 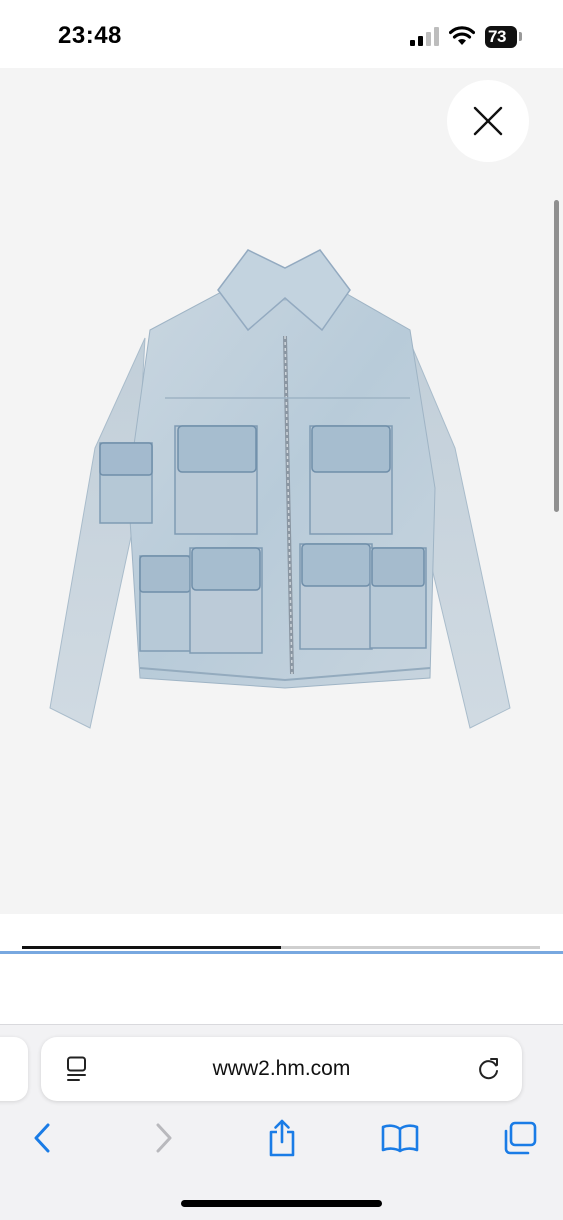 What do you see at coordinates (90, 35) in the screenshot?
I see `status-time: 23:48` at bounding box center [90, 35].